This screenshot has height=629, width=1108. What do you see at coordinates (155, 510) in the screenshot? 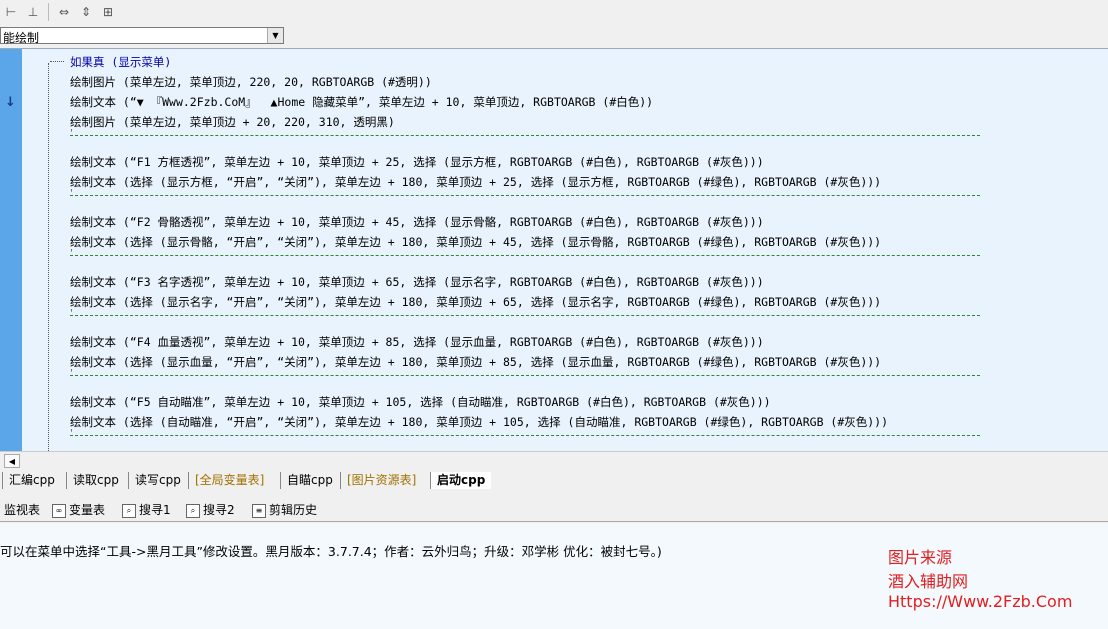
I see `tab-label: 搜寻1` at bounding box center [155, 510].